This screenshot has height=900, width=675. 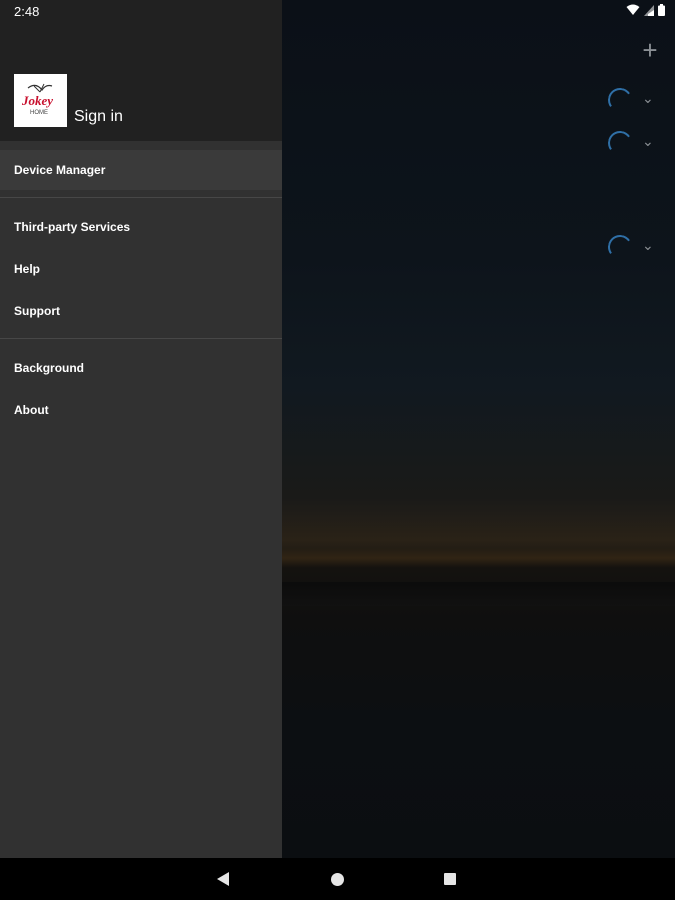 What do you see at coordinates (141, 269) in the screenshot?
I see `menu-item-help: Help` at bounding box center [141, 269].